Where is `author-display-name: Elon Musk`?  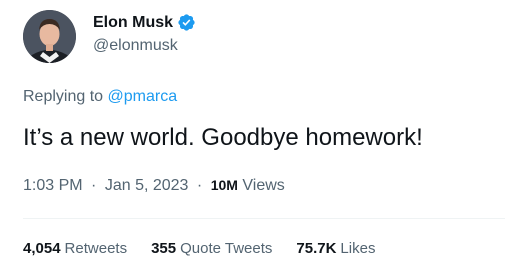 author-display-name: Elon Musk is located at coordinates (133, 23).